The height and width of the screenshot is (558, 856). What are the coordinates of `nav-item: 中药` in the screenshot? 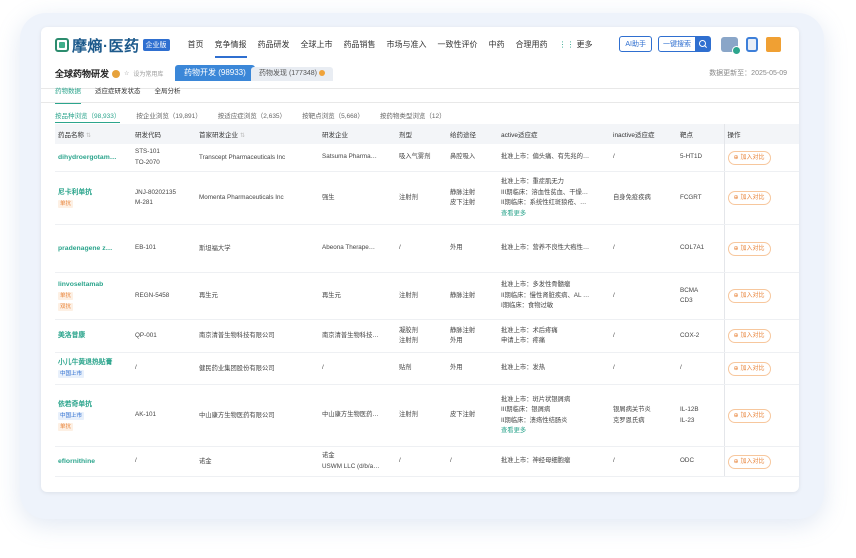 It's located at (497, 45).